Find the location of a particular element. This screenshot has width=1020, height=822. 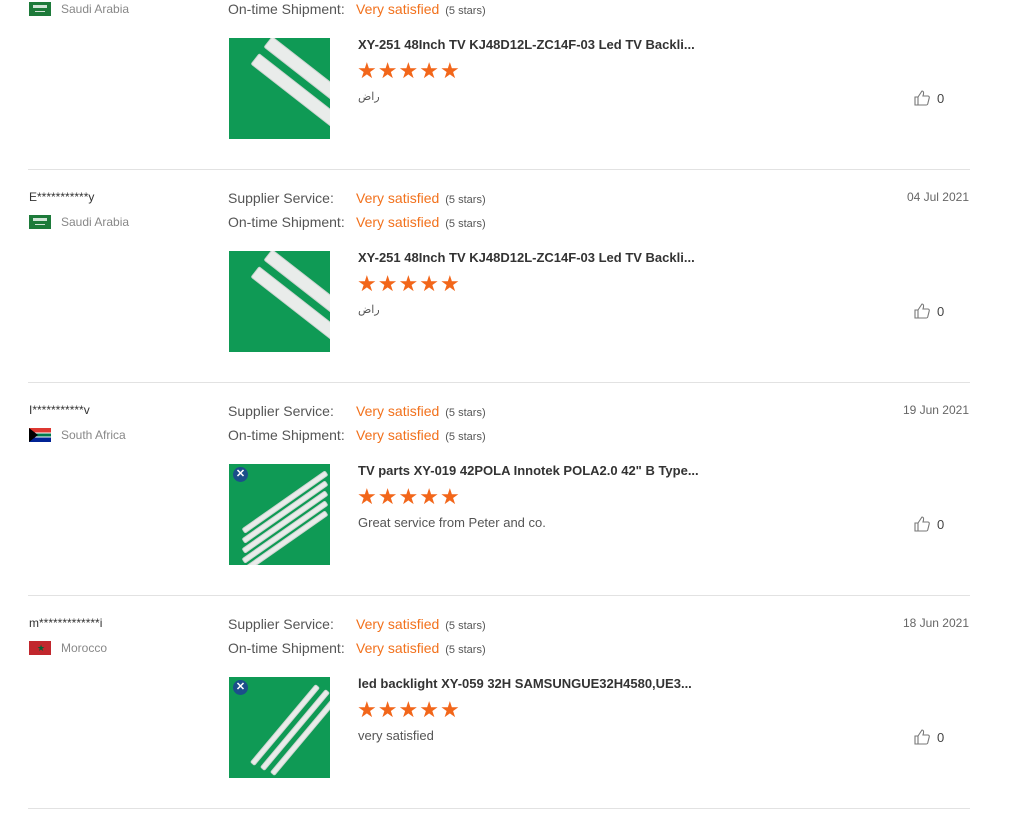

reviewer-country: ★ Morocco is located at coordinates (68, 648).